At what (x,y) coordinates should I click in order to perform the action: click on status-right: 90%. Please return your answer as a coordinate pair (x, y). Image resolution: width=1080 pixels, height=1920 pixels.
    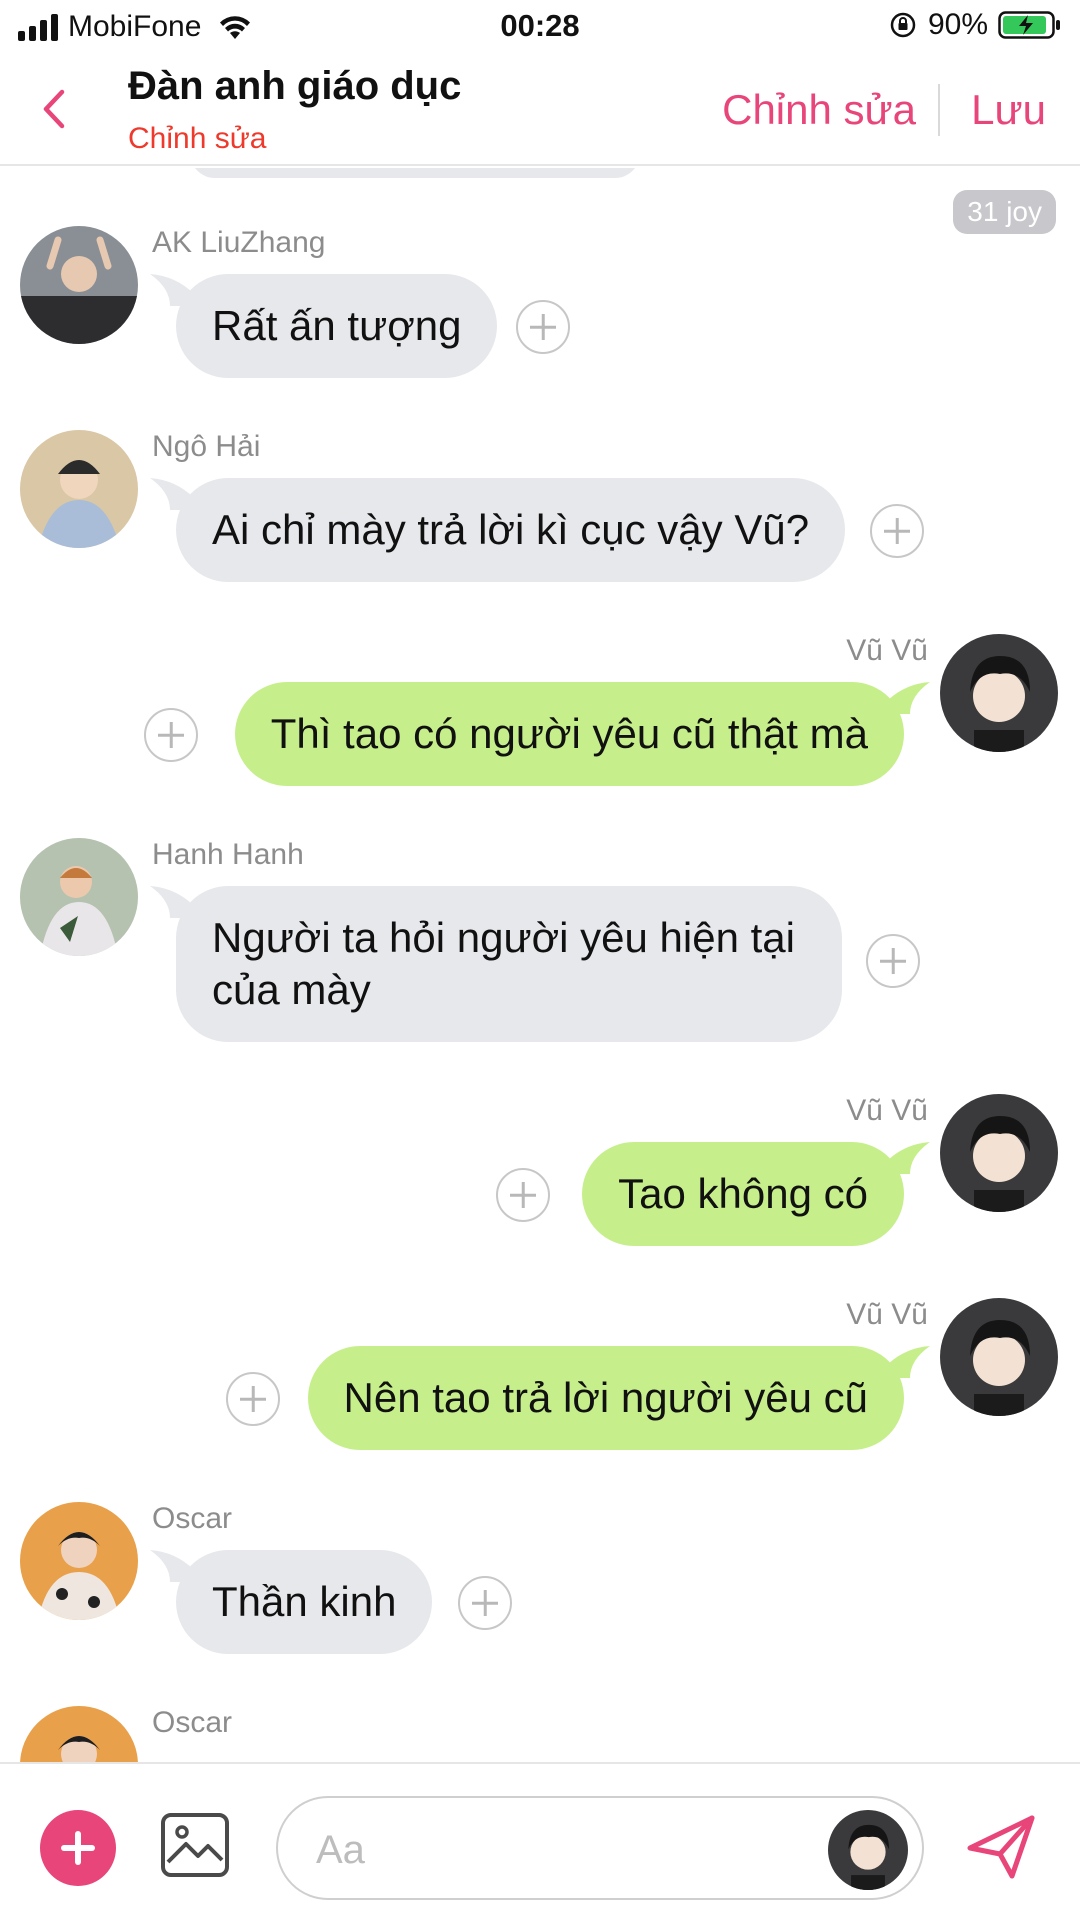
    Looking at the image, I should click on (975, 25).